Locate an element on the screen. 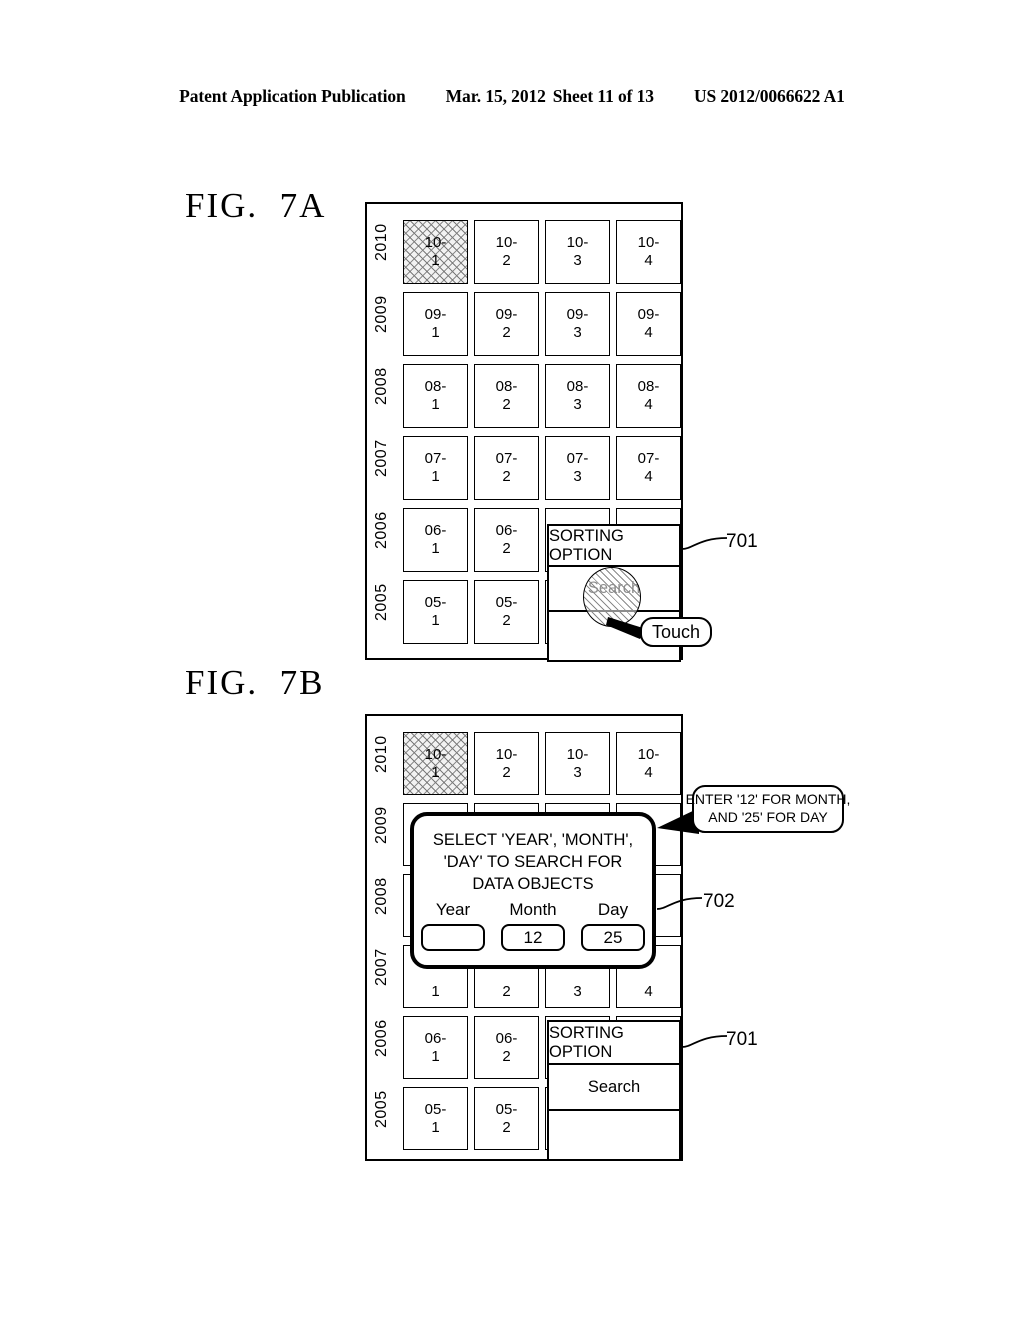 Image resolution: width=1024 pixels, height=1320 pixels. year-field-group: Year is located at coordinates (453, 925).